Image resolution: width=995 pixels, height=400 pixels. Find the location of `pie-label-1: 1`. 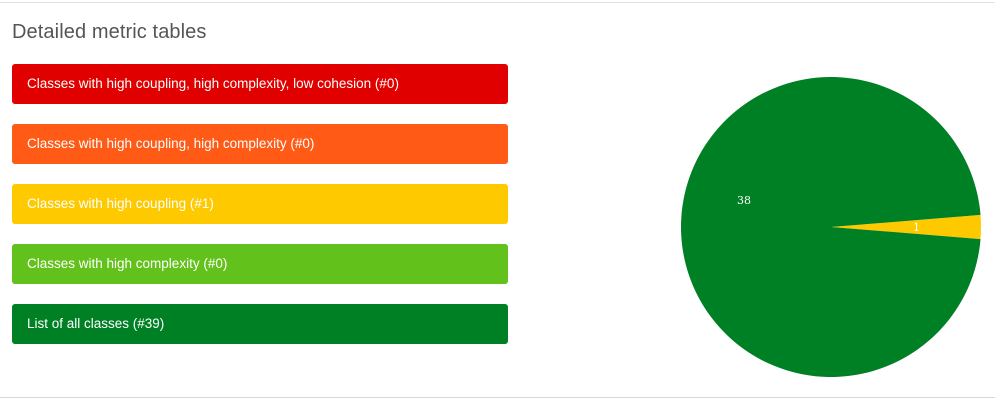

pie-label-1: 1 is located at coordinates (916, 227).